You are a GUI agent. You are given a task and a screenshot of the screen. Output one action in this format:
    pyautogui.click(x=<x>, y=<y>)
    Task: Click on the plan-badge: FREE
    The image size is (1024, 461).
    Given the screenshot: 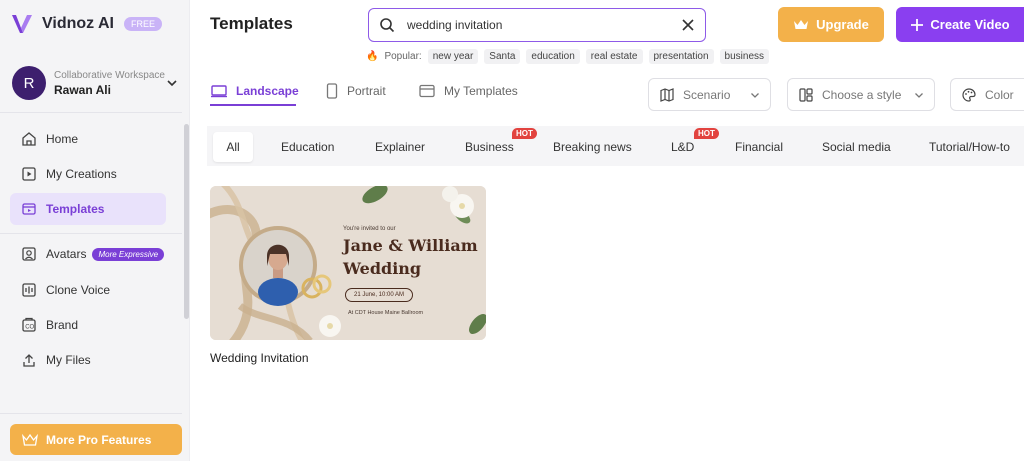 What is the action you would take?
    pyautogui.click(x=143, y=24)
    